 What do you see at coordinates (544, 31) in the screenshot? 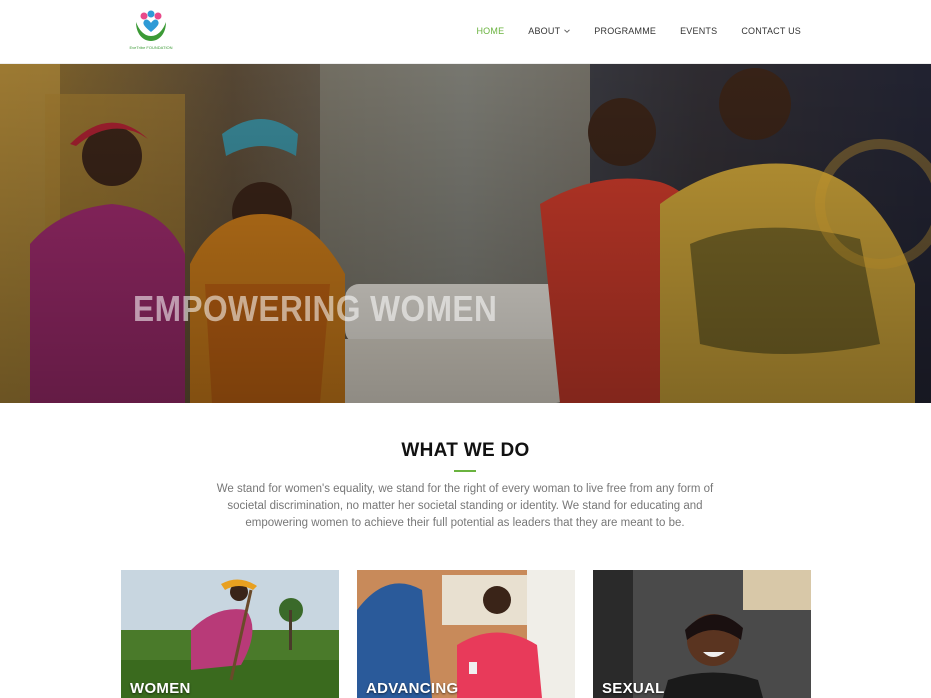
I see `nav-about-label: ABOUT` at bounding box center [544, 31].